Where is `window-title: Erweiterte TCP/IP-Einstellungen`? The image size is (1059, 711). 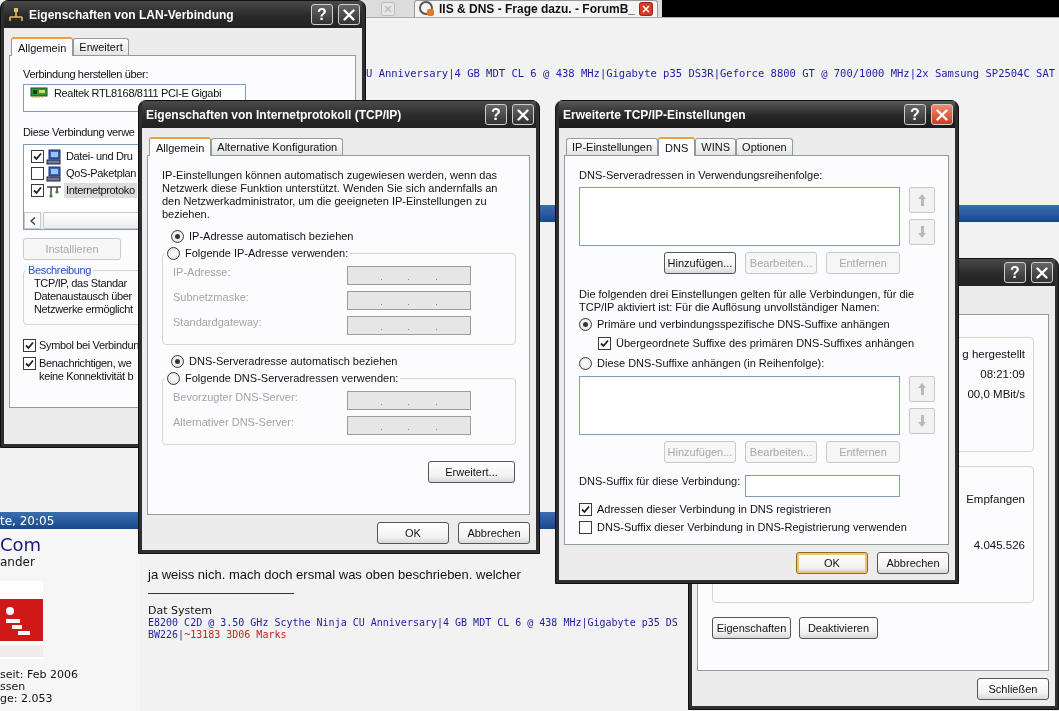 window-title: Erweiterte TCP/IP-Einstellungen is located at coordinates (655, 114).